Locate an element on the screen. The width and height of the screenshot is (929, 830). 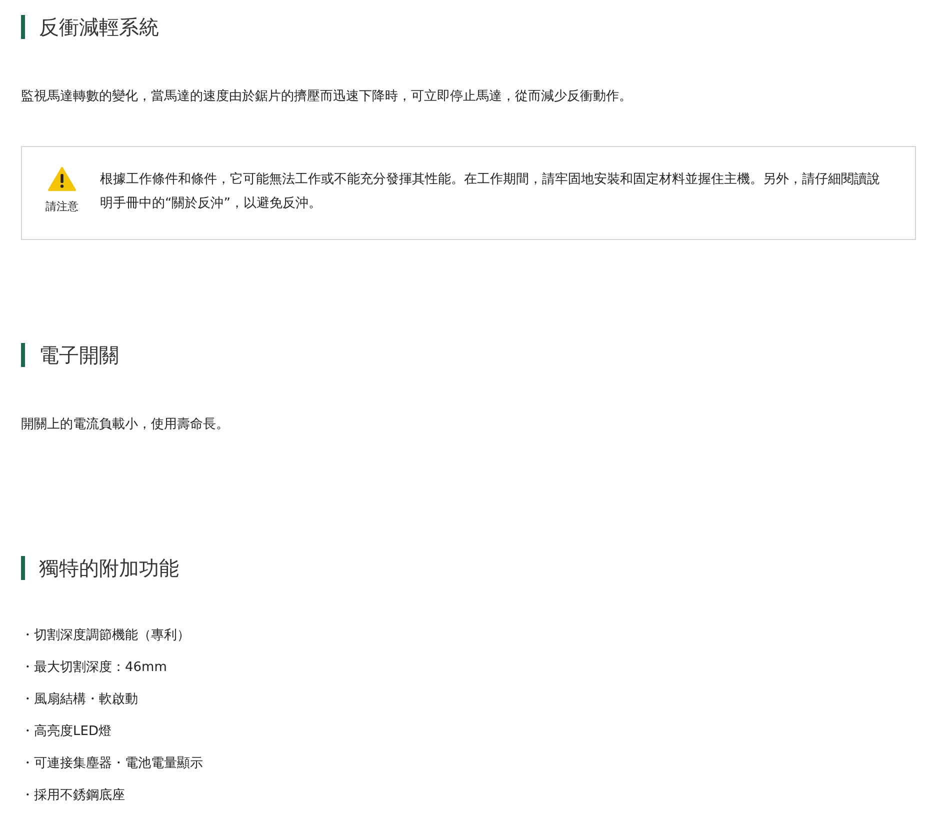
feature-item: ・採用不銹鋼底座 is located at coordinates (73, 796).